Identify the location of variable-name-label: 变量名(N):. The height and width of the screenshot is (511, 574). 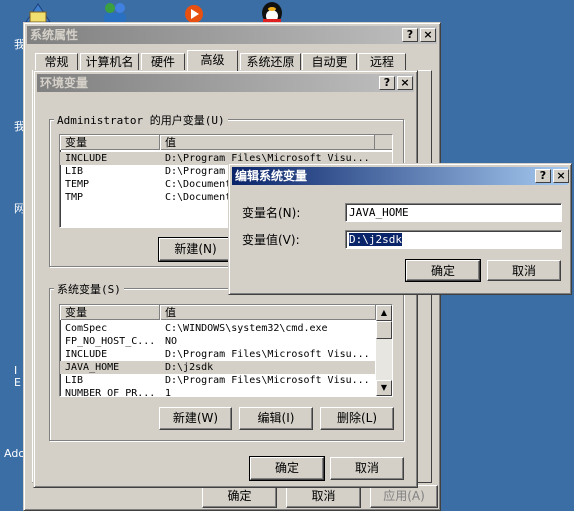
(271, 213).